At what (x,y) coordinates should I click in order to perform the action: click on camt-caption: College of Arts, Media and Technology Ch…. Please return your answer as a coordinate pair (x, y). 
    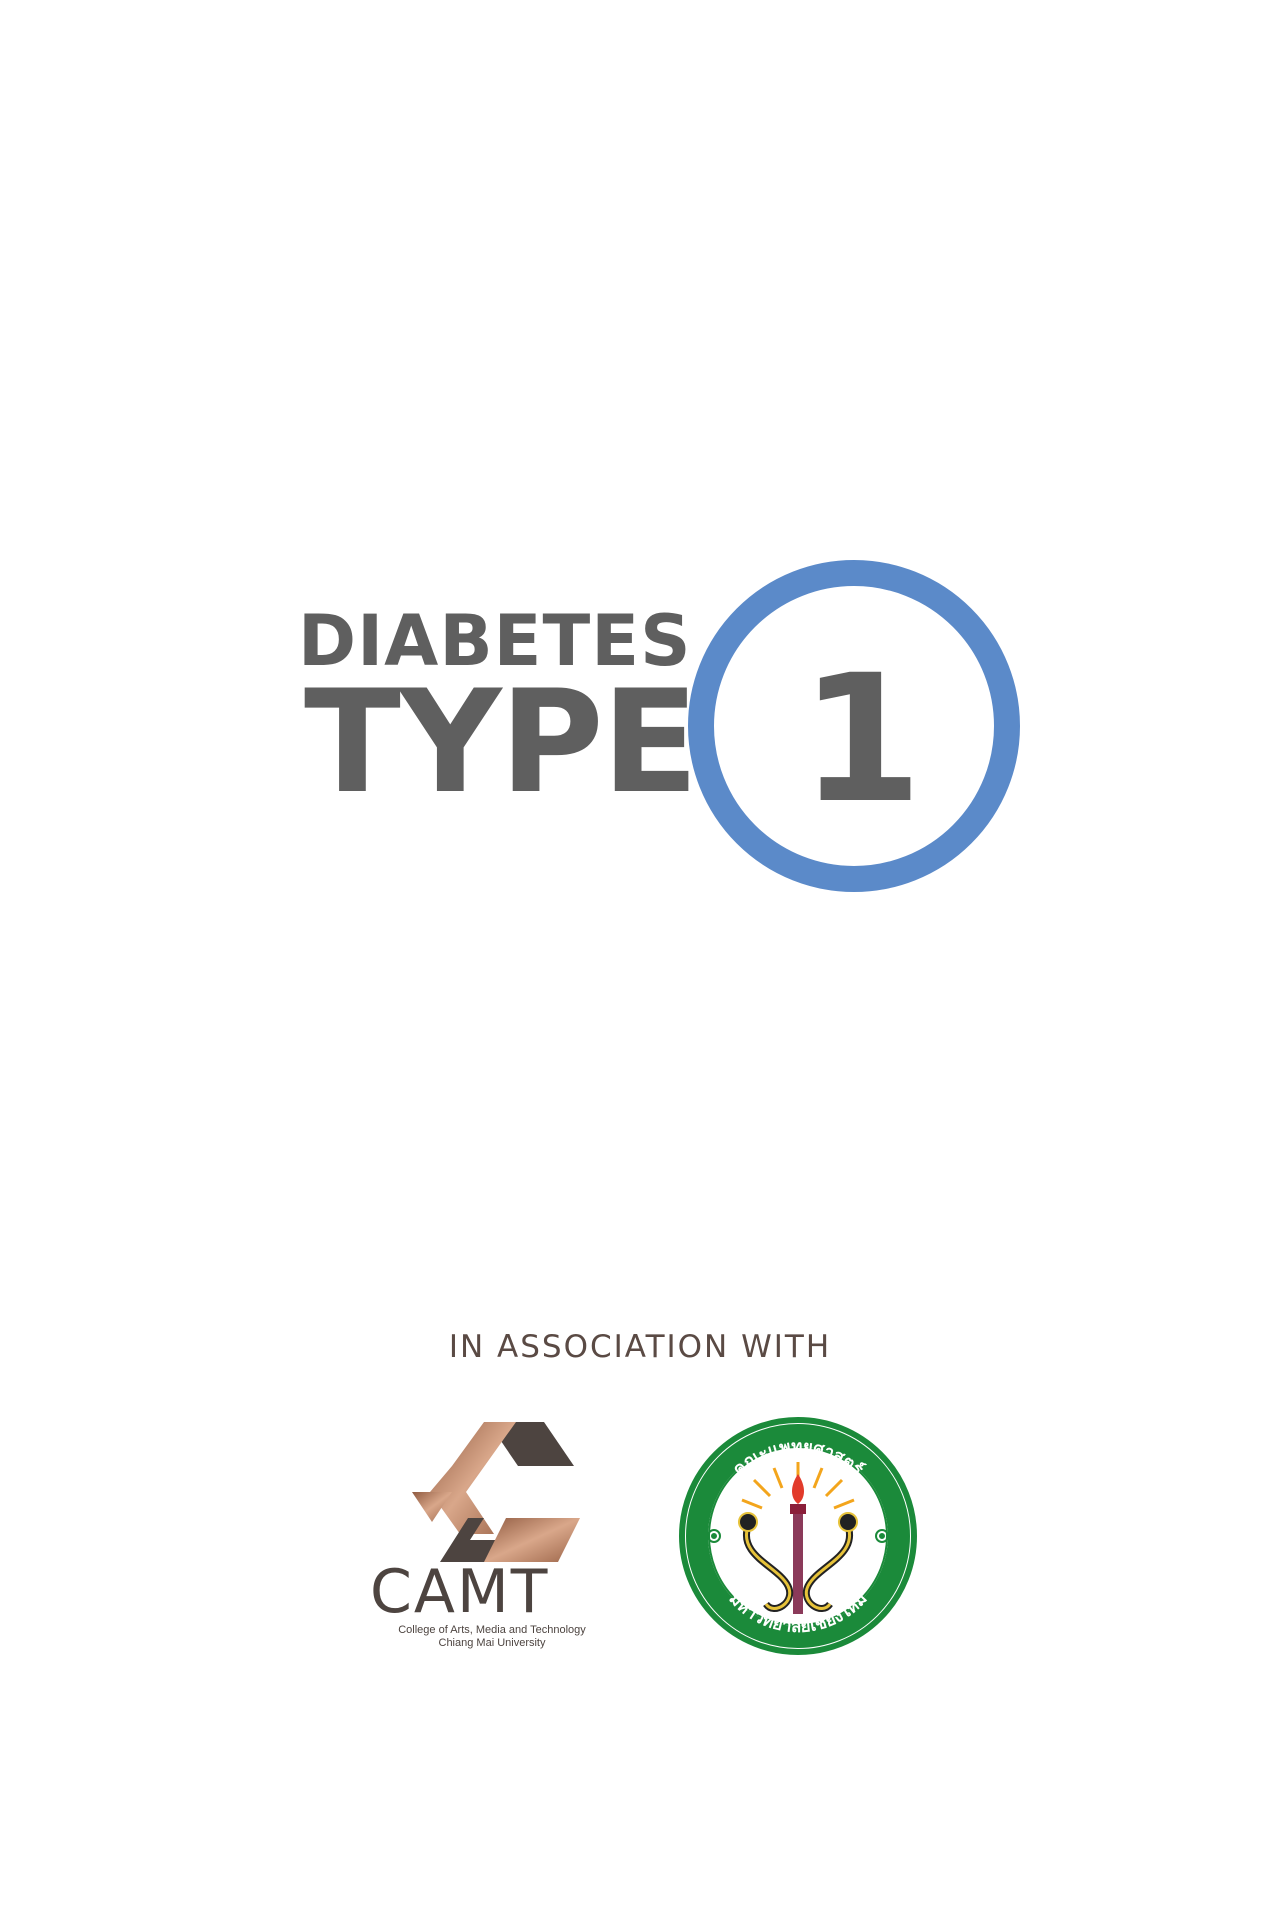
    Looking at the image, I should click on (492, 1637).